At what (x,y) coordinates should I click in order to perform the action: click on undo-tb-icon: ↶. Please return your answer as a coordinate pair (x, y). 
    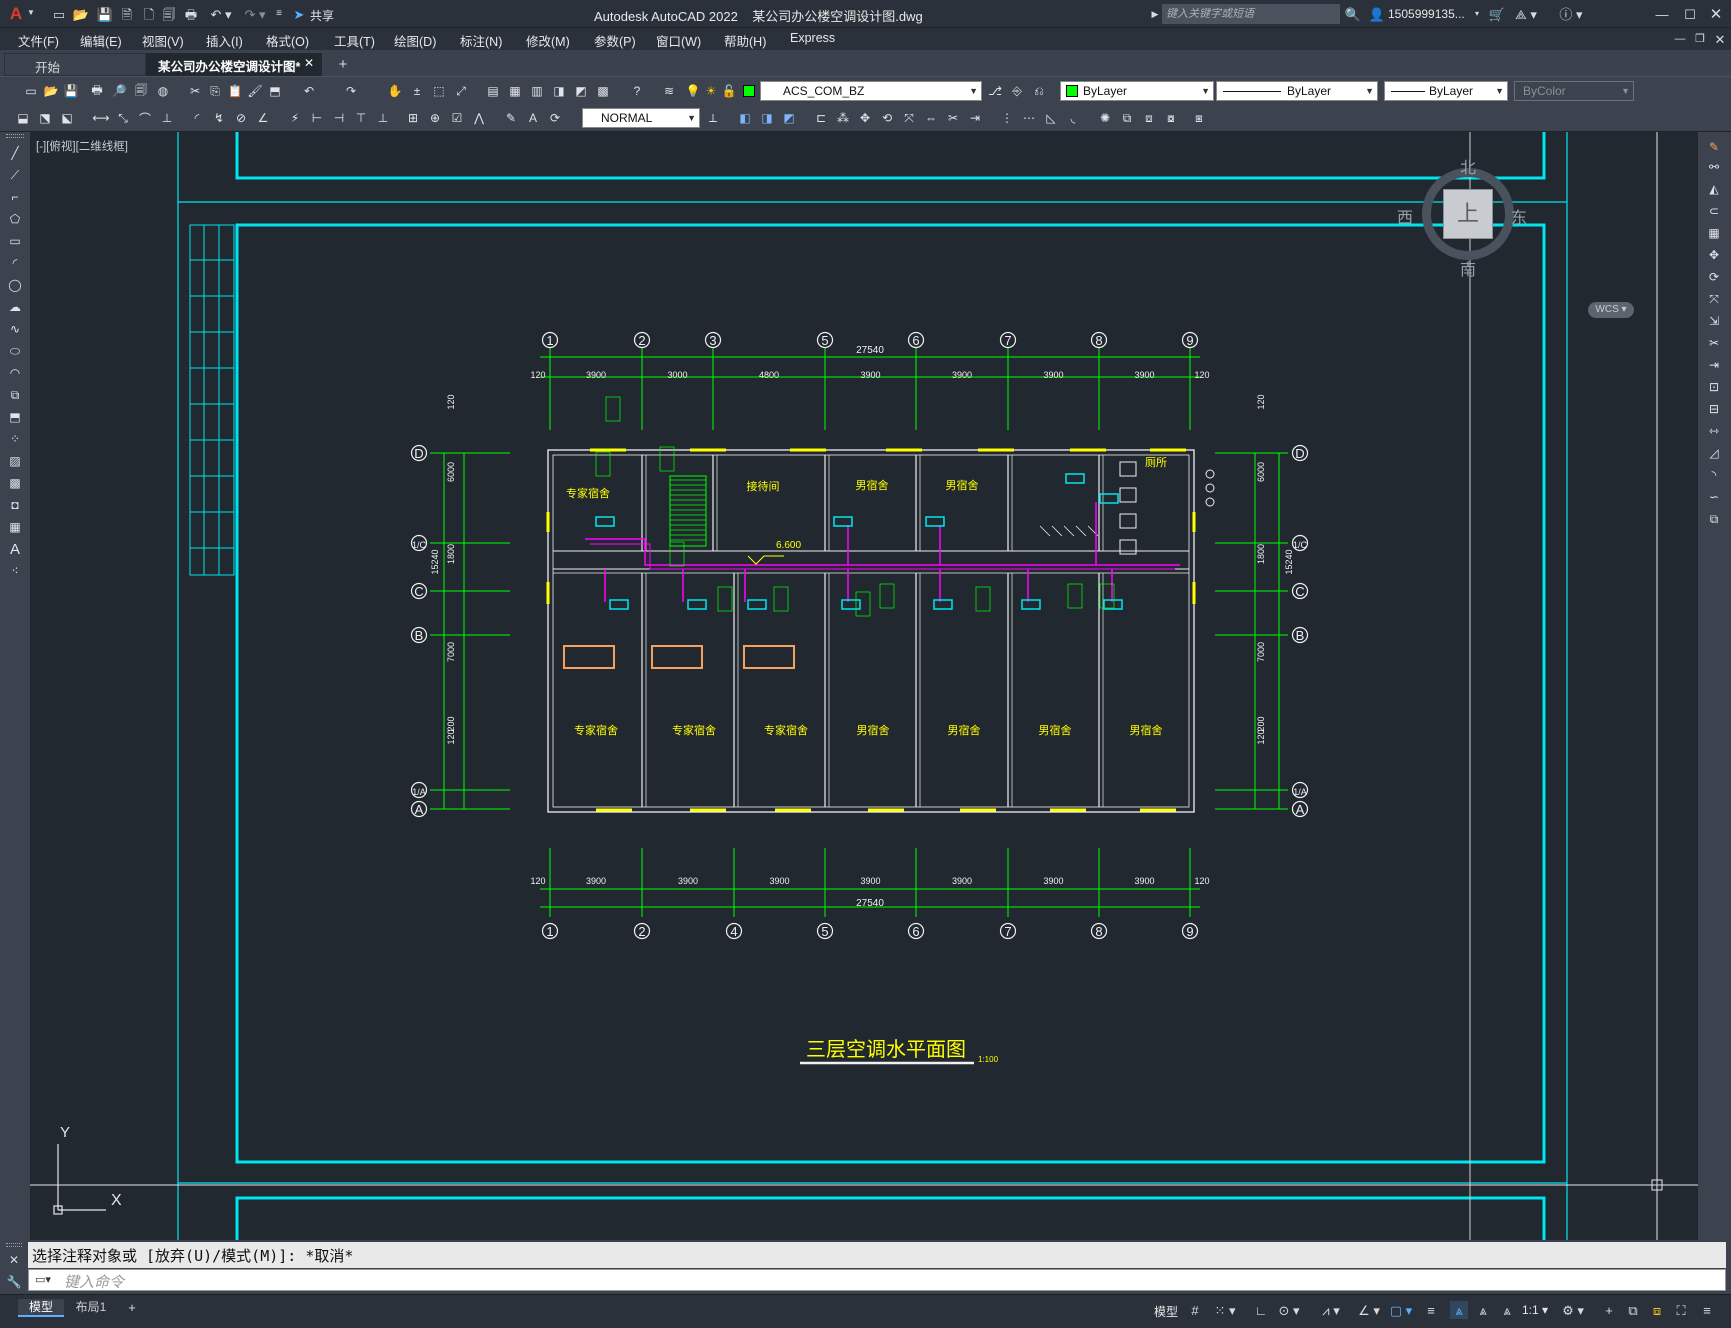
    Looking at the image, I should click on (309, 91).